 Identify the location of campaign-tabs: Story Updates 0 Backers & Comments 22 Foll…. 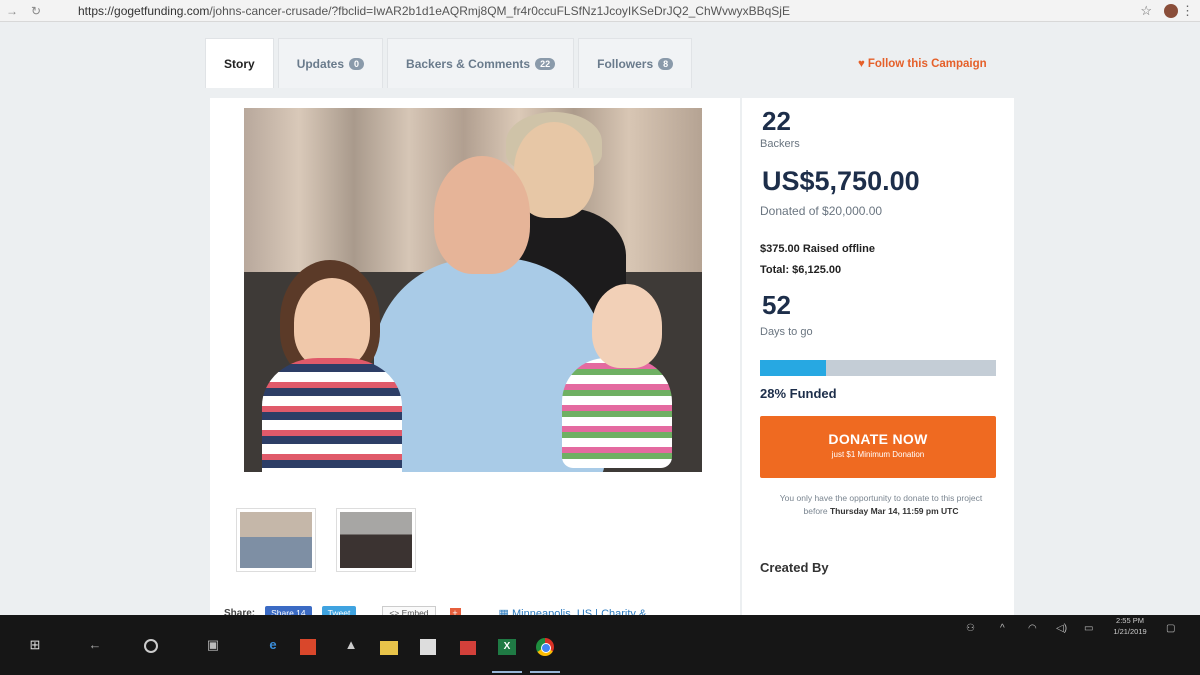
(450, 63).